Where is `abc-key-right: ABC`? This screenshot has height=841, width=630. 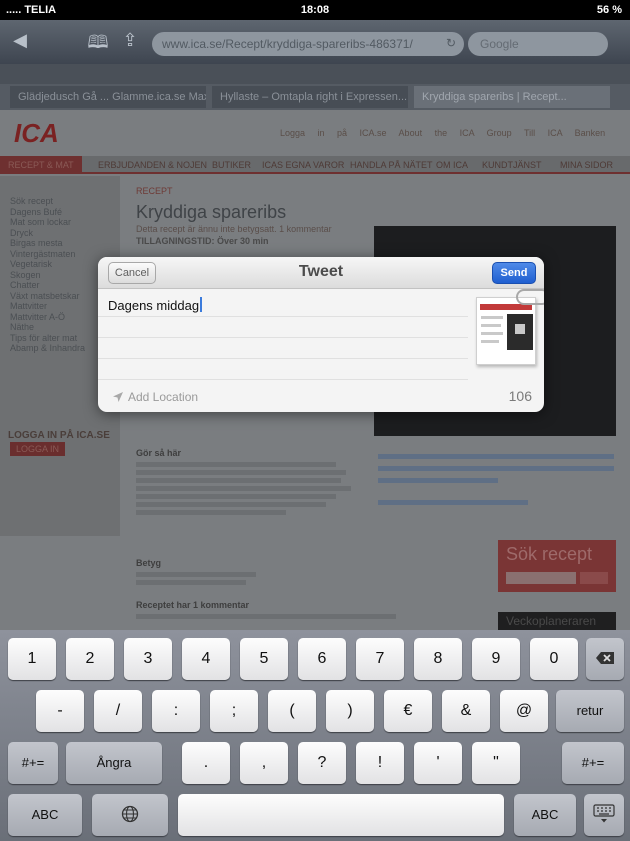
abc-key-right: ABC is located at coordinates (545, 815).